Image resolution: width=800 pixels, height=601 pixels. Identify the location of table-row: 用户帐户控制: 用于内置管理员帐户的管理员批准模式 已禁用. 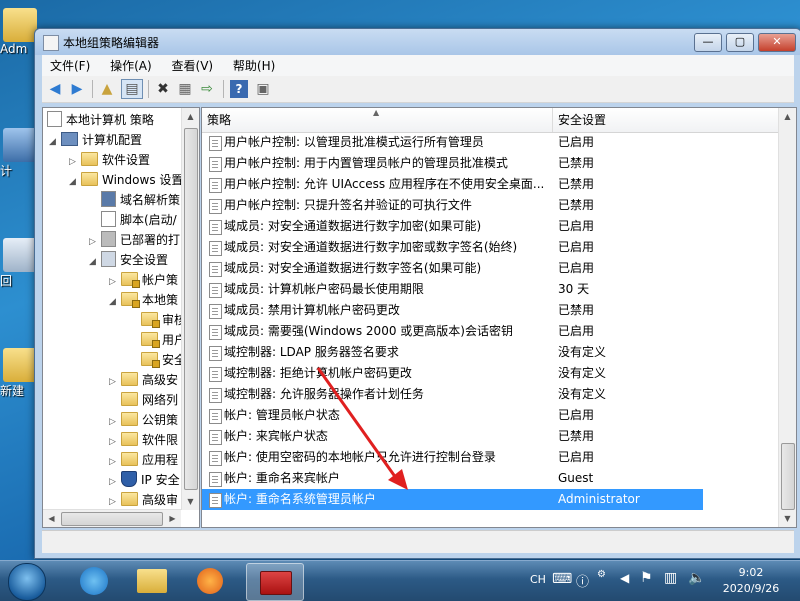
(490, 163).